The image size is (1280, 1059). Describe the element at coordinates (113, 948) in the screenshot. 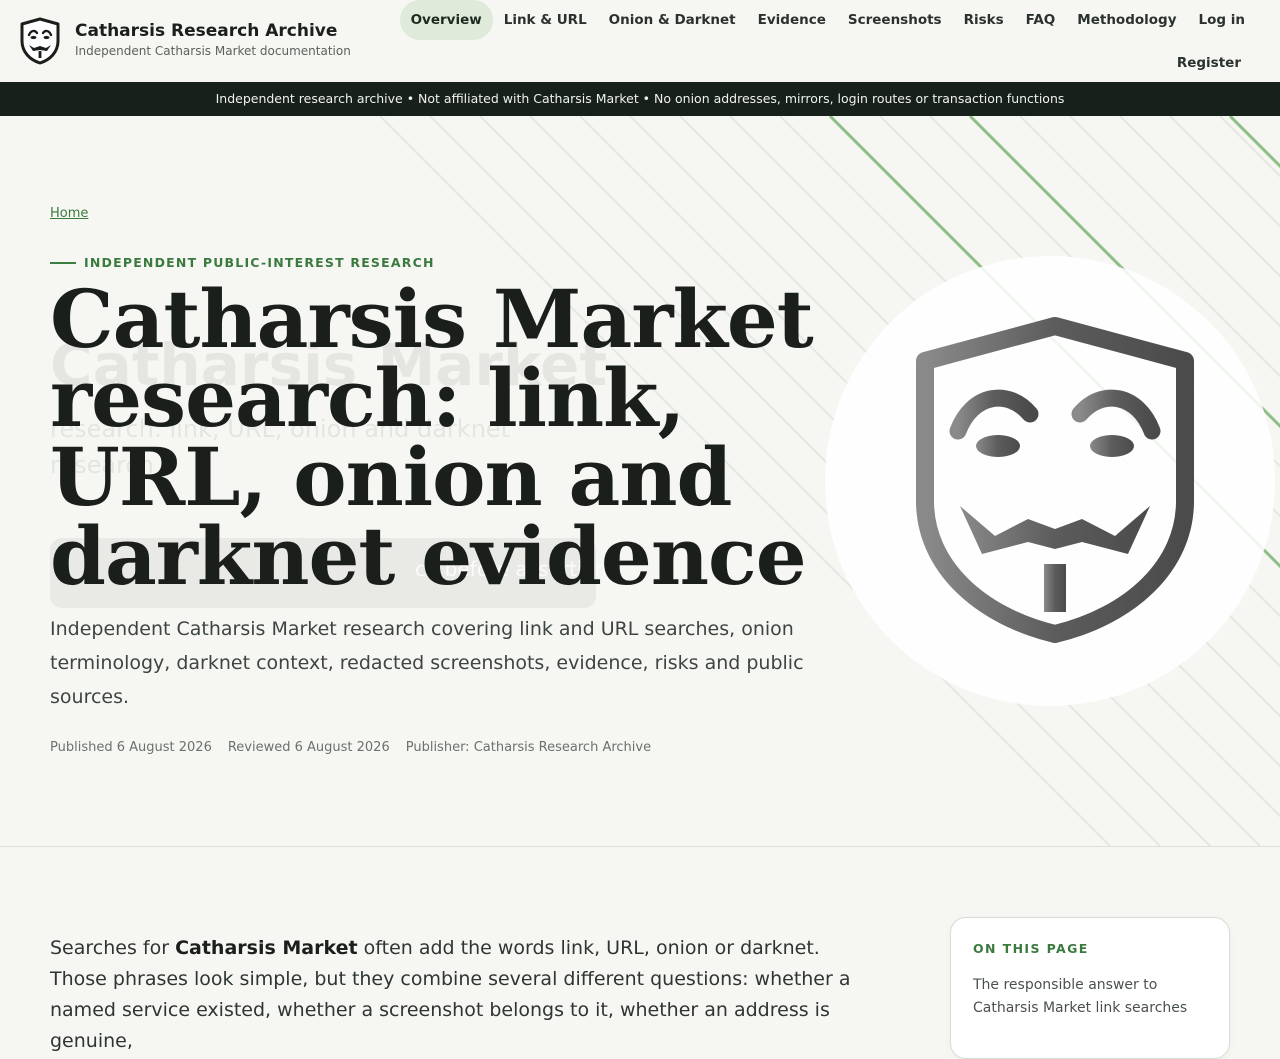

I see `intro-text-before: Searches for` at that location.